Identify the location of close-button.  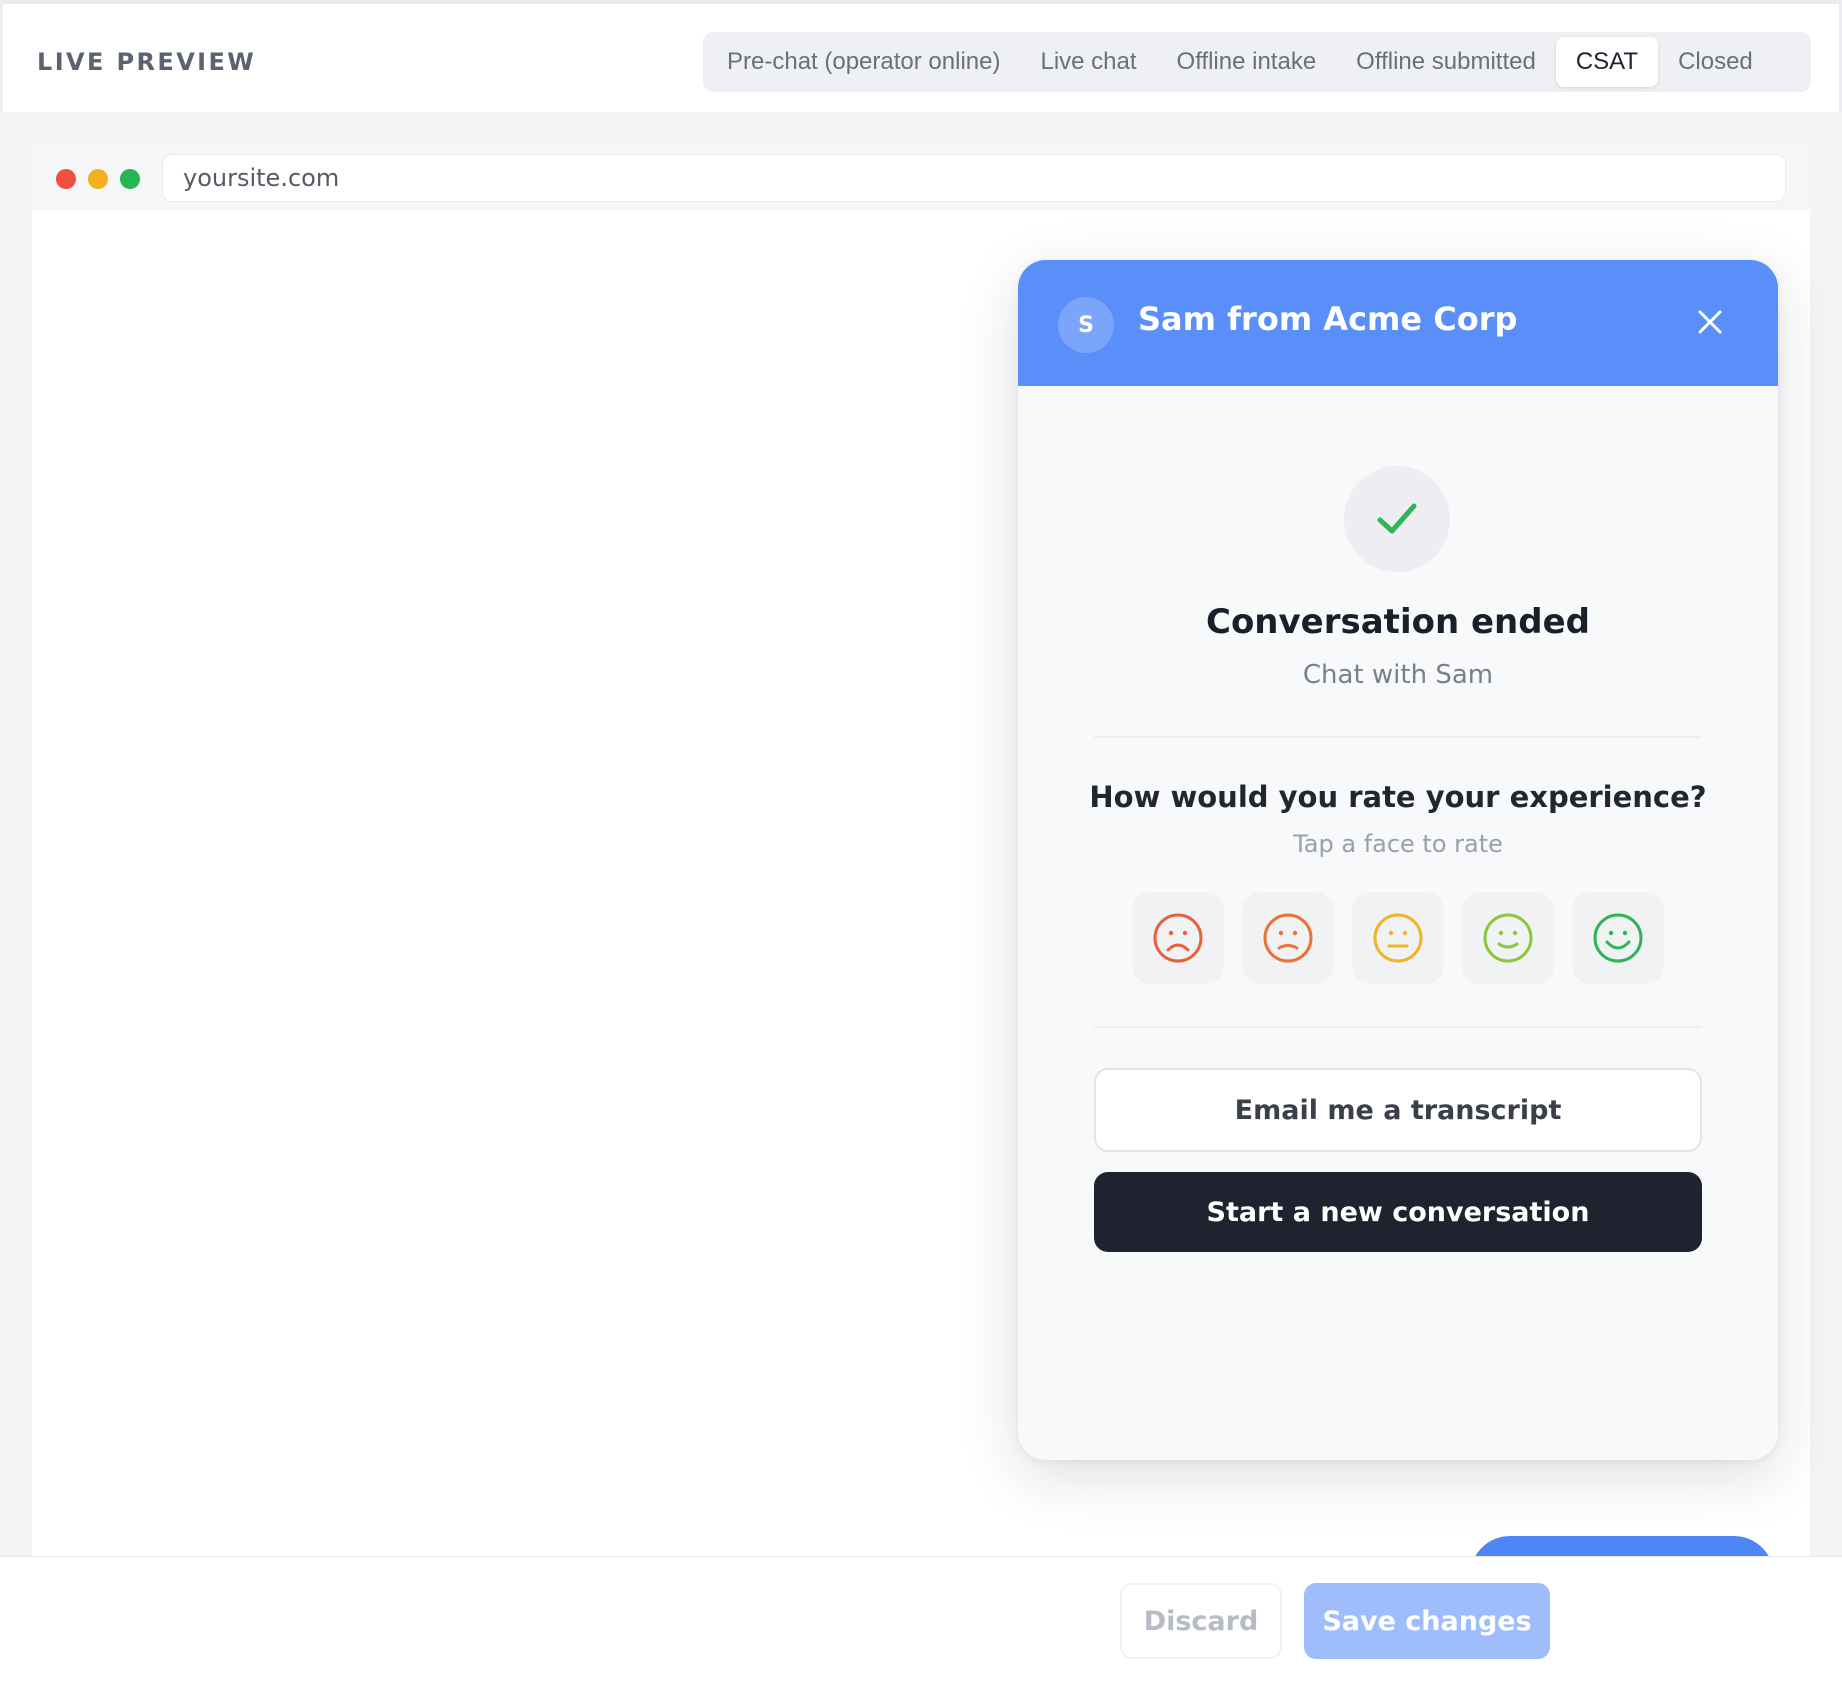
(1710, 322).